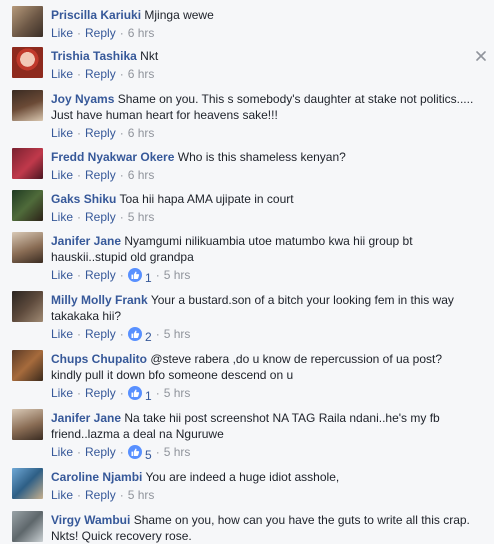  What do you see at coordinates (242, 477) in the screenshot?
I see `comment-text: You are indeed a huge idiot asshole,` at bounding box center [242, 477].